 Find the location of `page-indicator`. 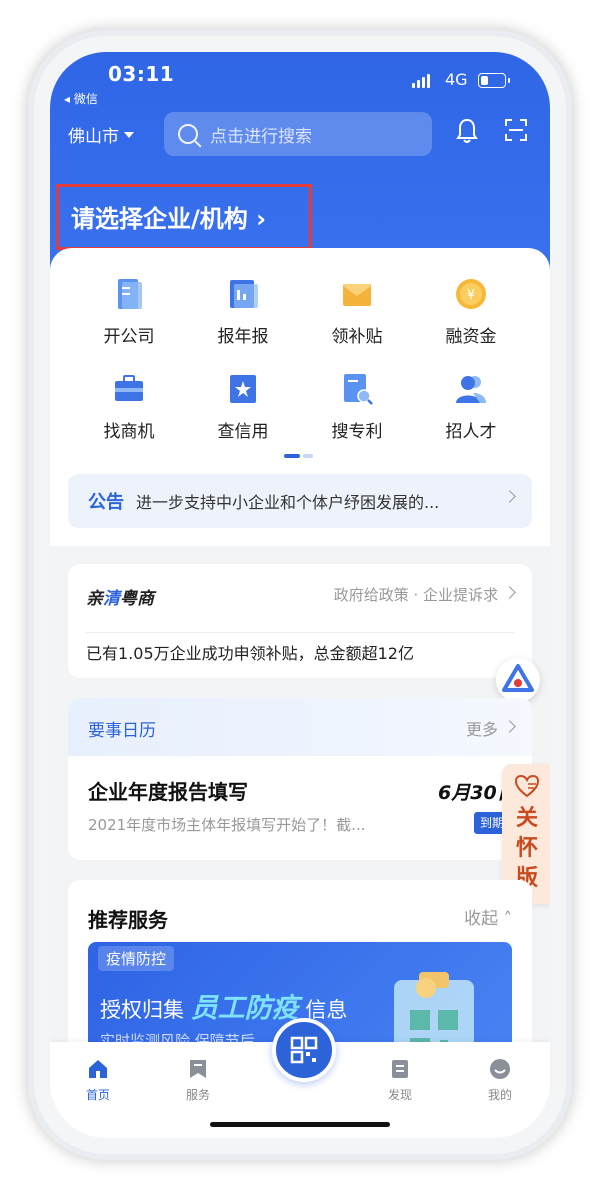

page-indicator is located at coordinates (298, 456).